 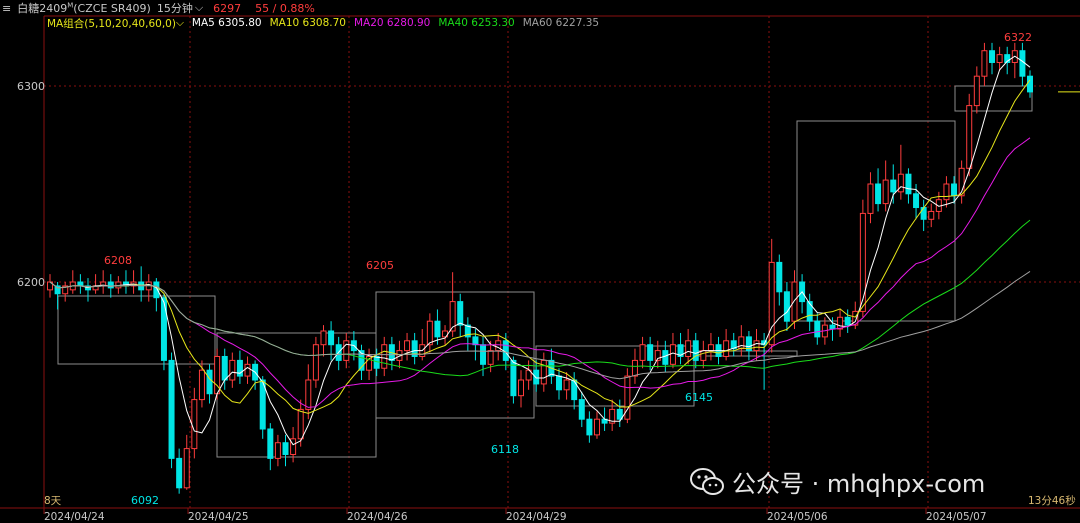 What do you see at coordinates (6, 8) in the screenshot?
I see `menu-icon: ≡` at bounding box center [6, 8].